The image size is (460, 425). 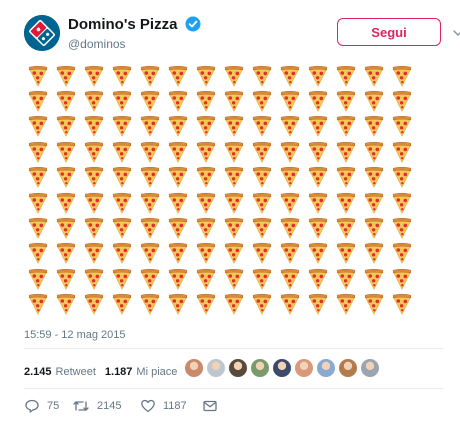 I want to click on retweet-action: 2145, so click(x=106, y=406).